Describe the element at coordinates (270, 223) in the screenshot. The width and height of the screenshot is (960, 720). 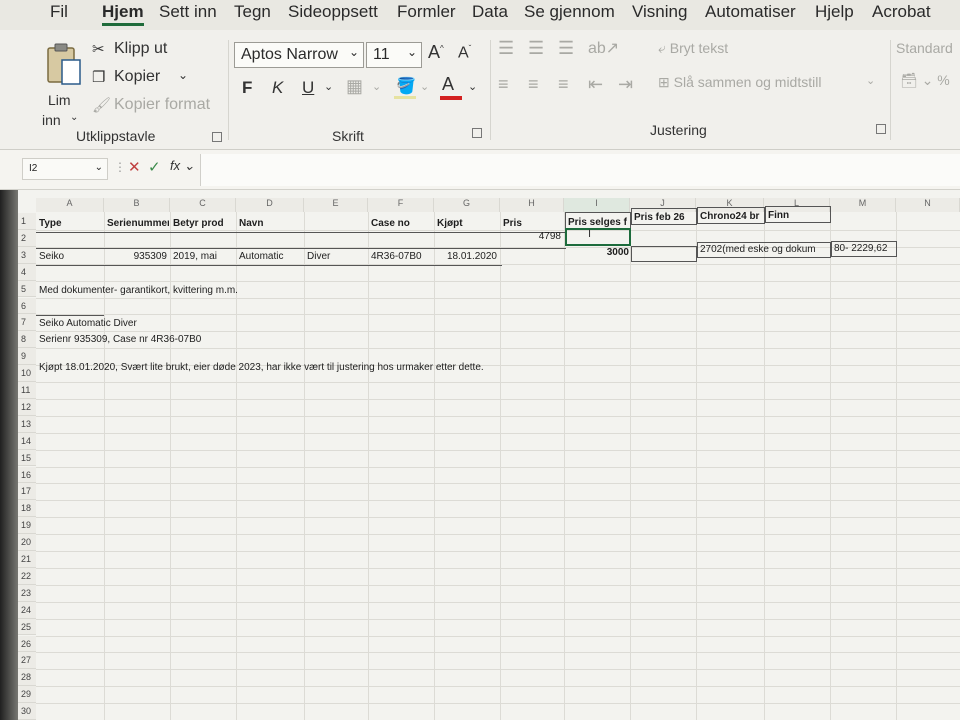
I see `cell-d1: Navn` at that location.